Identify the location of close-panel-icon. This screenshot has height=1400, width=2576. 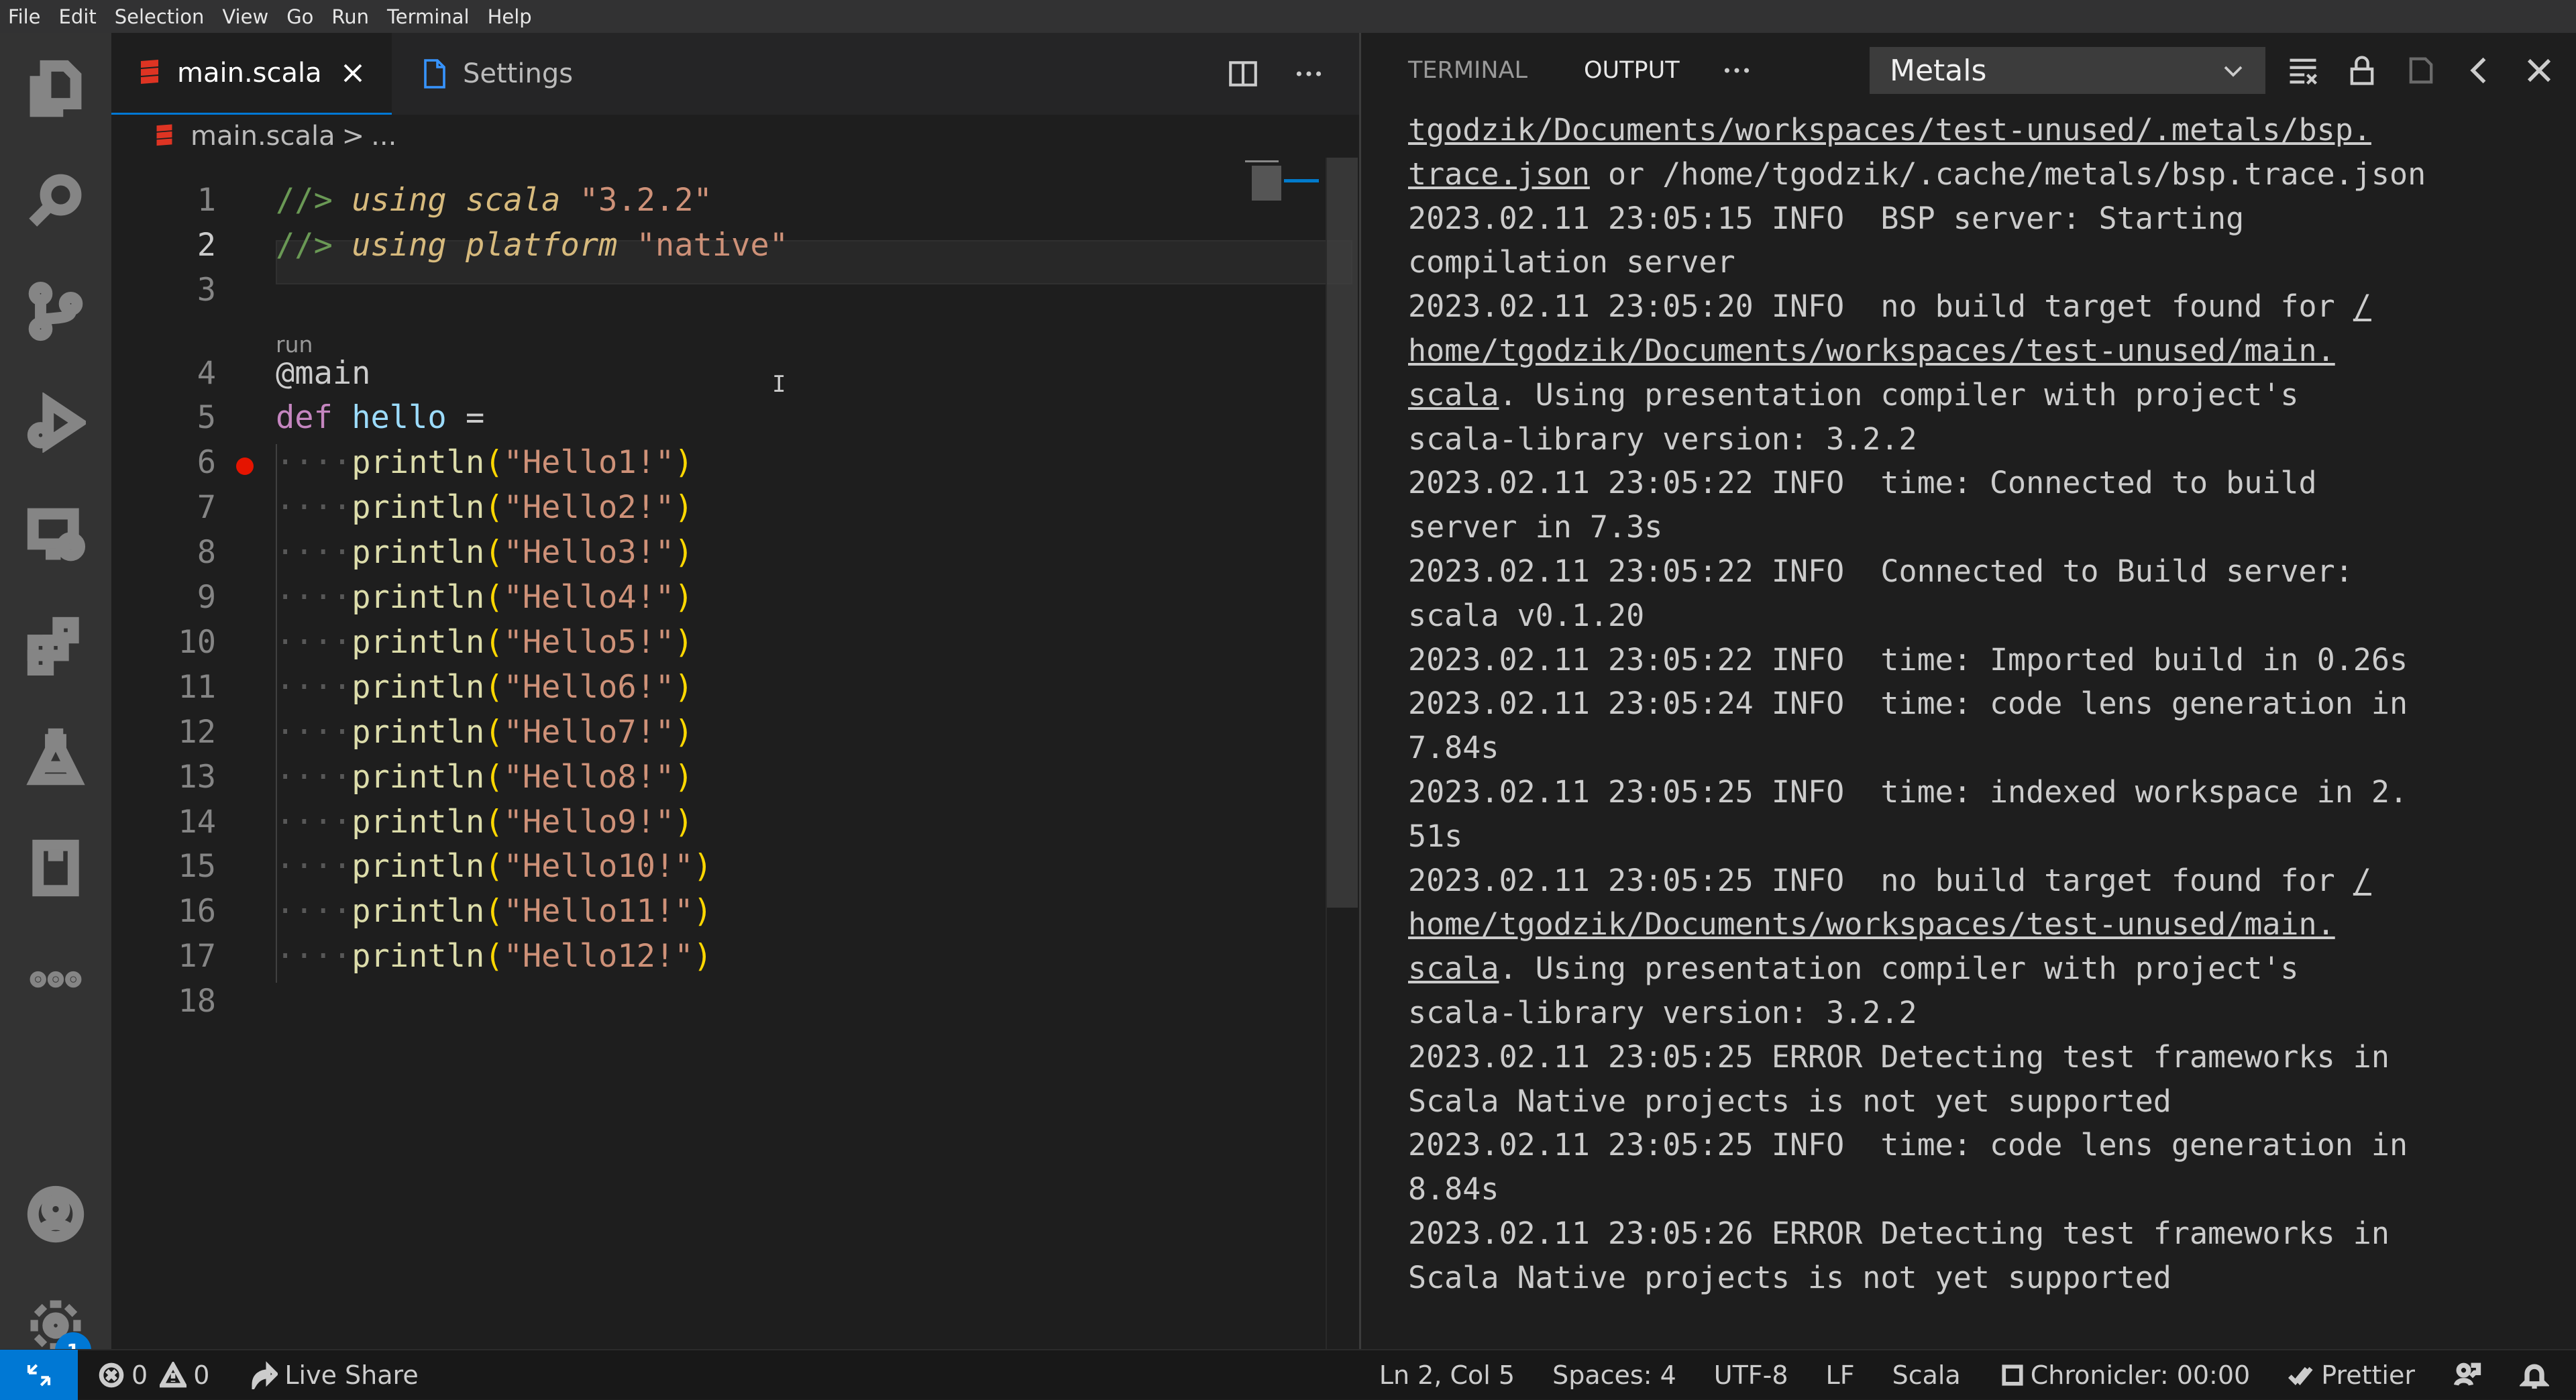
(2539, 70).